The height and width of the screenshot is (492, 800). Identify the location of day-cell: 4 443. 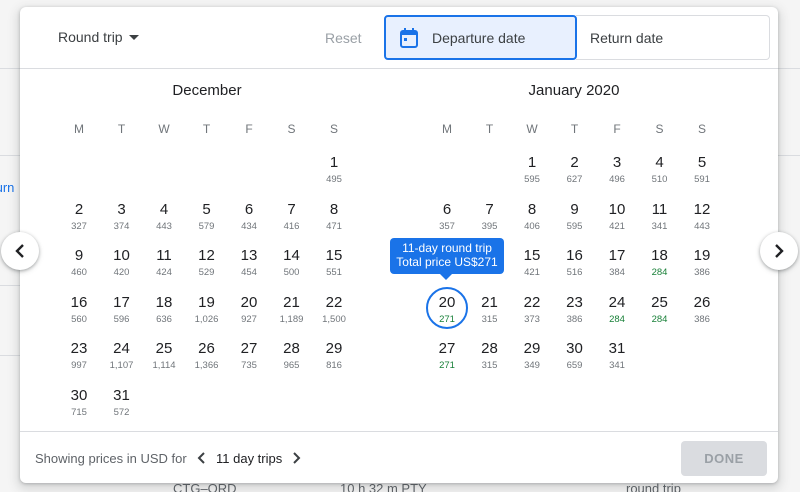
(164, 215).